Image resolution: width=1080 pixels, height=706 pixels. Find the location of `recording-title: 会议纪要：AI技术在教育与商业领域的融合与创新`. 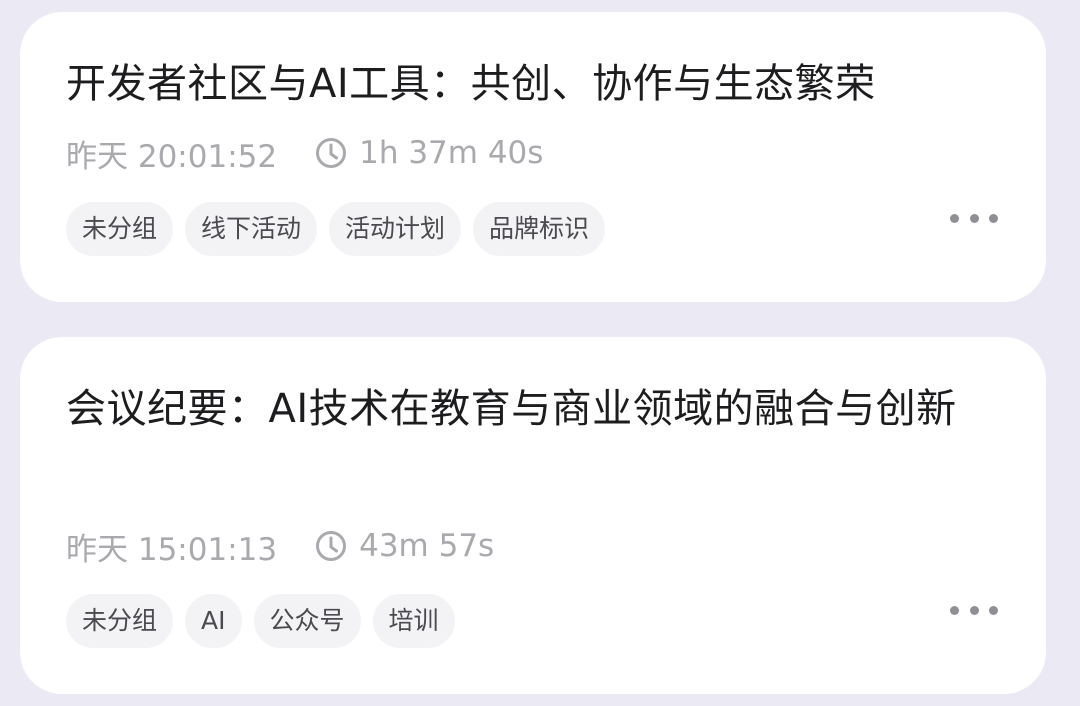

recording-title: 会议纪要：AI技术在教育与商业领域的融合与创新 is located at coordinates (516, 409).